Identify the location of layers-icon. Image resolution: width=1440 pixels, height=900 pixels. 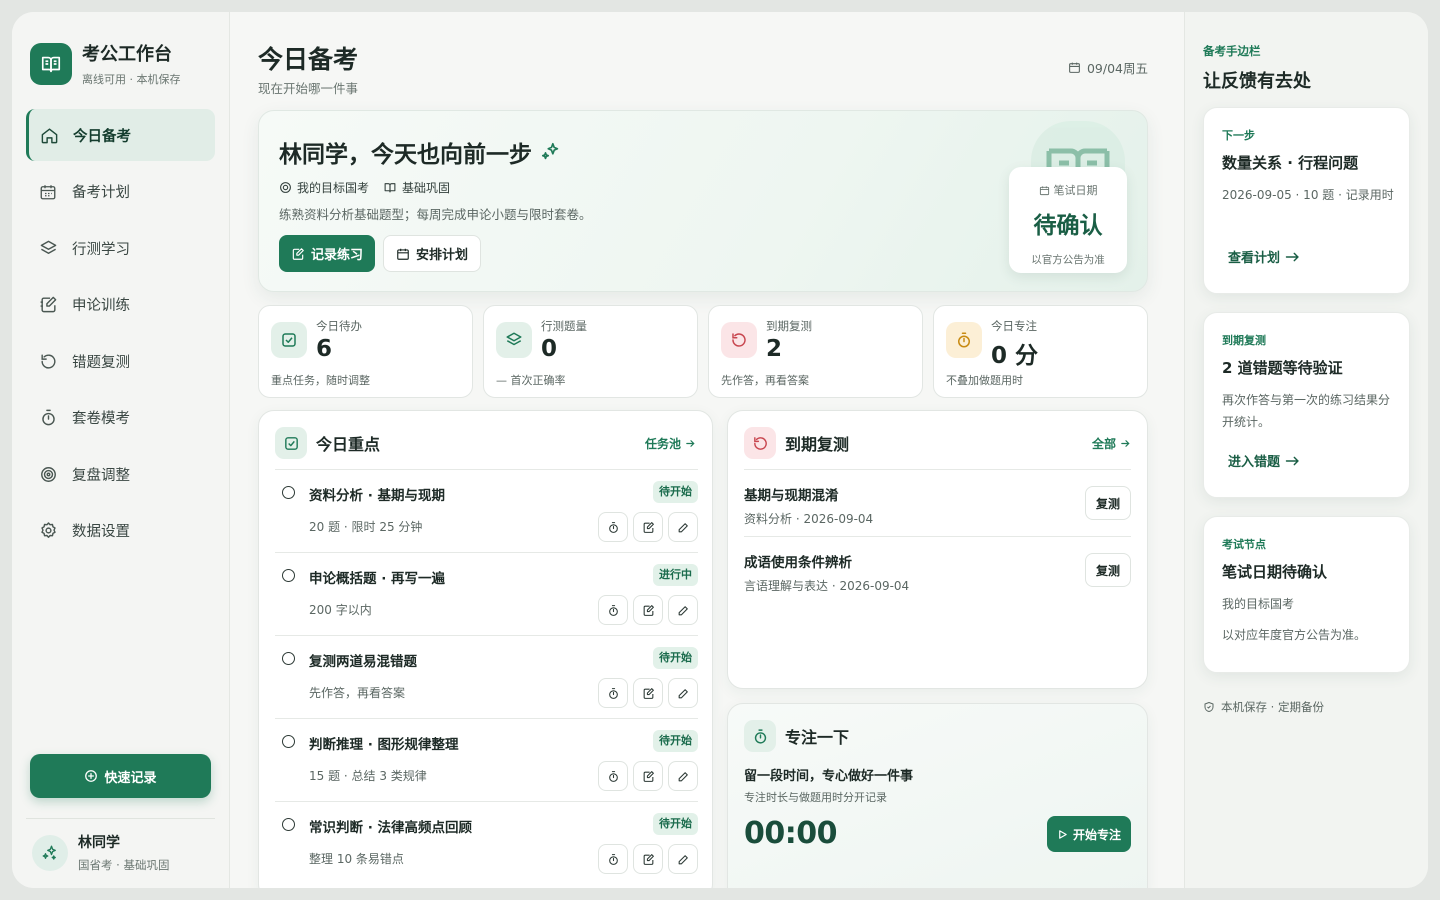
(48, 248).